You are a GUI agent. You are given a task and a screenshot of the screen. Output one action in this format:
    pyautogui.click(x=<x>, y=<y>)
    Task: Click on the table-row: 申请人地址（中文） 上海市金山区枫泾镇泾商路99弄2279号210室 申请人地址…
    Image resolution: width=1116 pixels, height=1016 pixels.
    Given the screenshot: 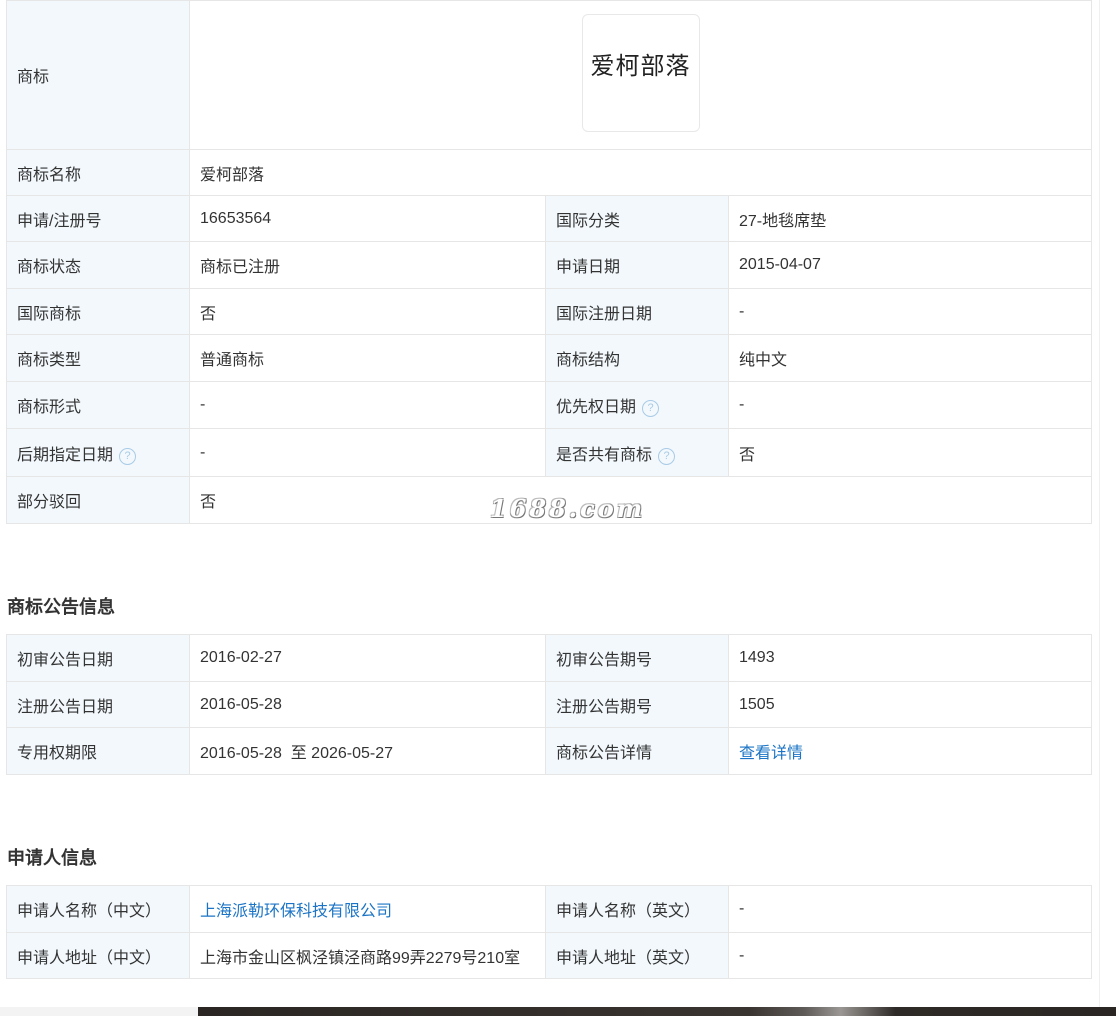 What is the action you would take?
    pyautogui.click(x=549, y=955)
    